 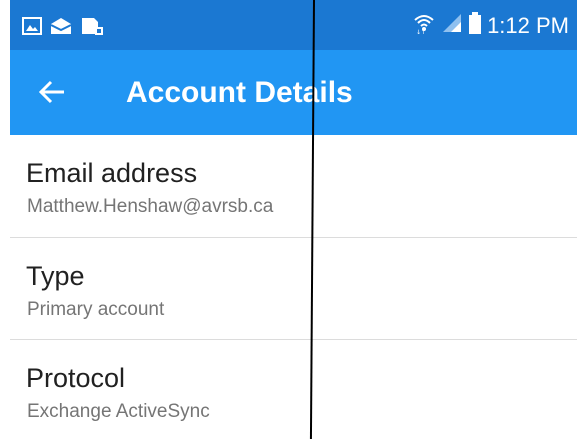 What do you see at coordinates (96, 309) in the screenshot?
I see `type-value: Primary account` at bounding box center [96, 309].